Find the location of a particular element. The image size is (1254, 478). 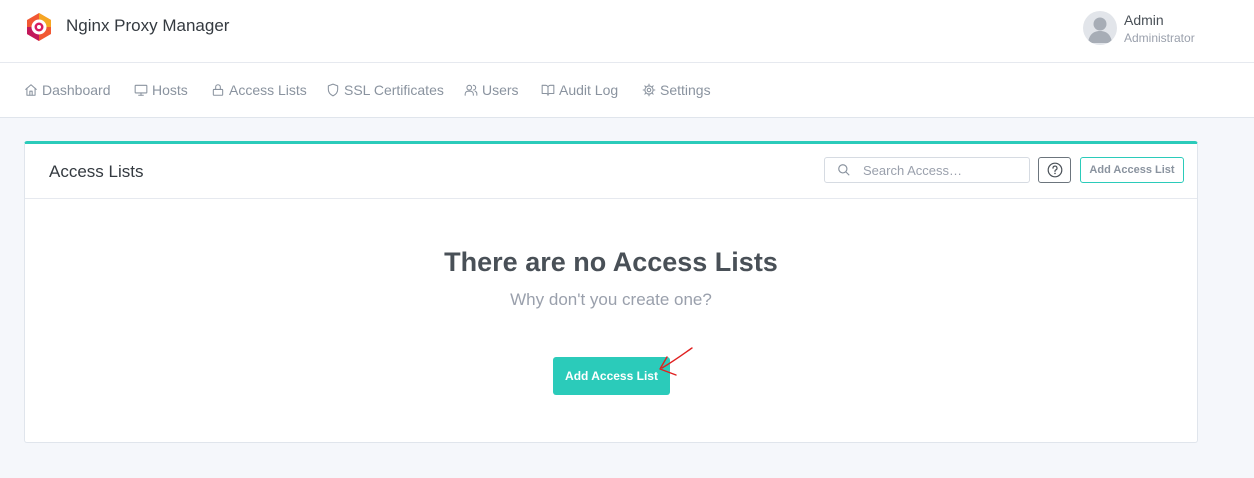

nav-item-access-lists: Access Lists is located at coordinates (259, 90).